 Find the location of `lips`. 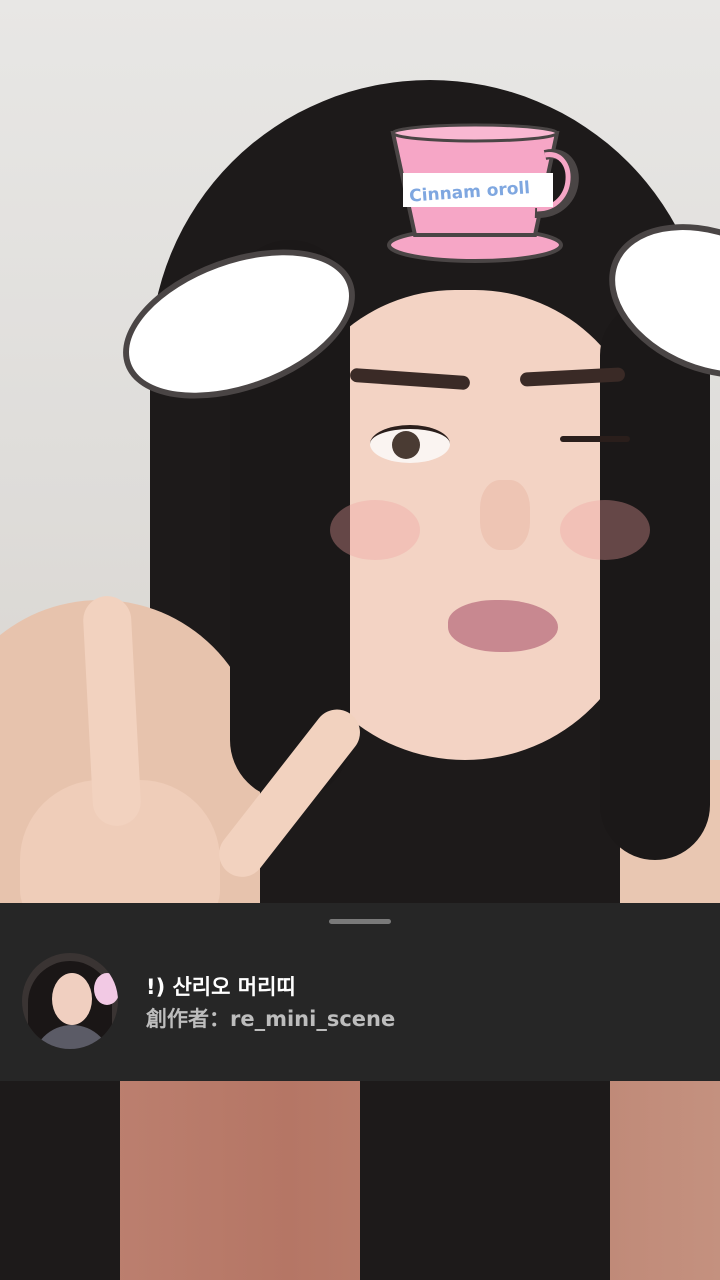

lips is located at coordinates (503, 626).